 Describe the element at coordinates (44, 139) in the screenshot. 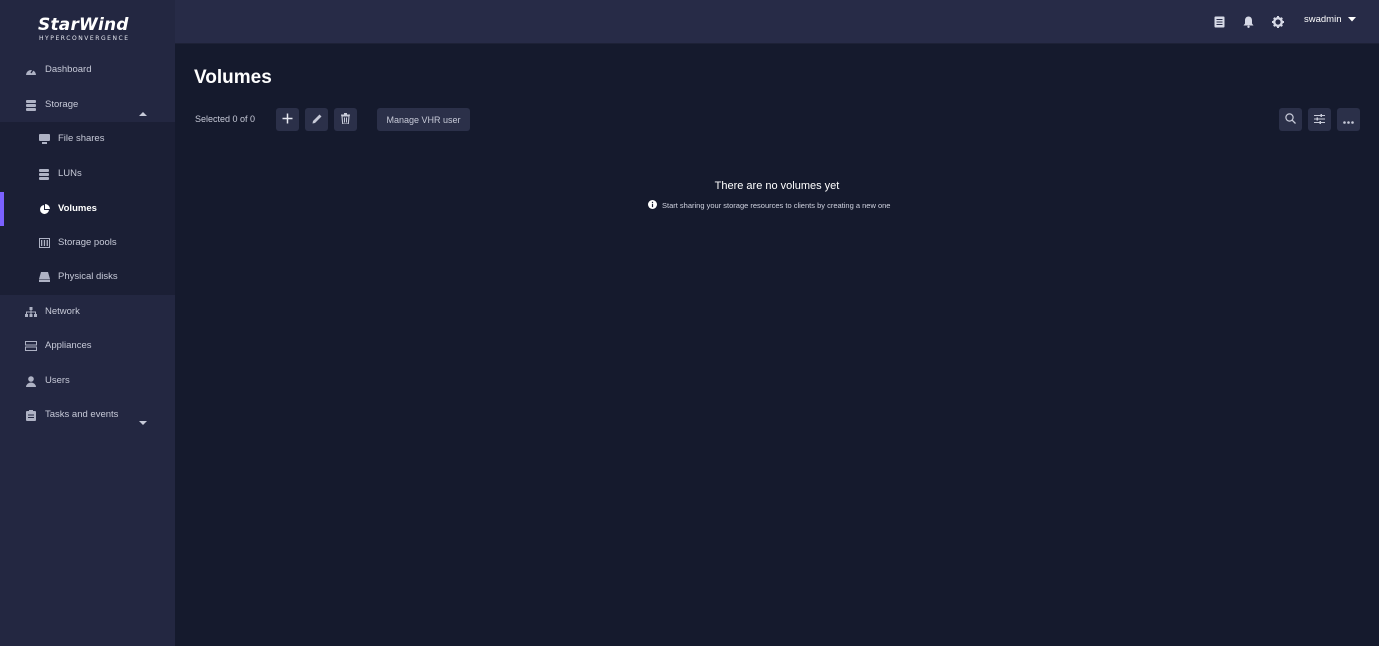

I see `file-shares-icon` at that location.